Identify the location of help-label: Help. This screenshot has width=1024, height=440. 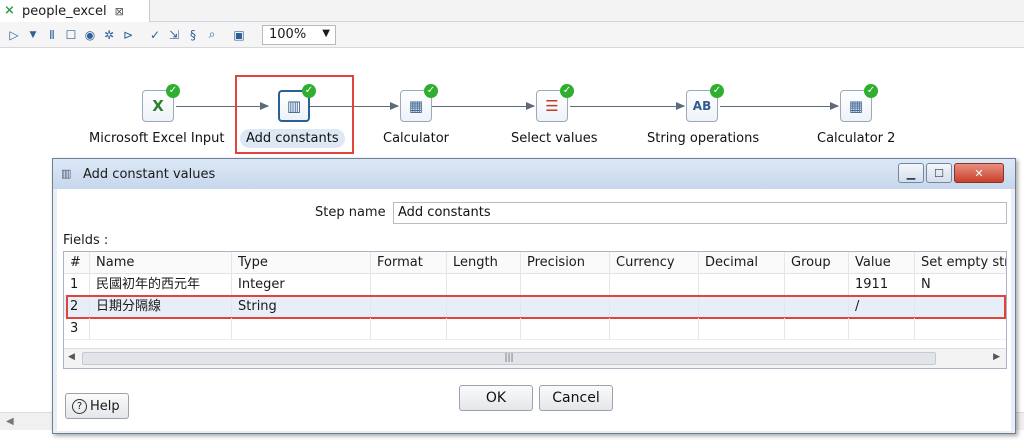
(105, 406).